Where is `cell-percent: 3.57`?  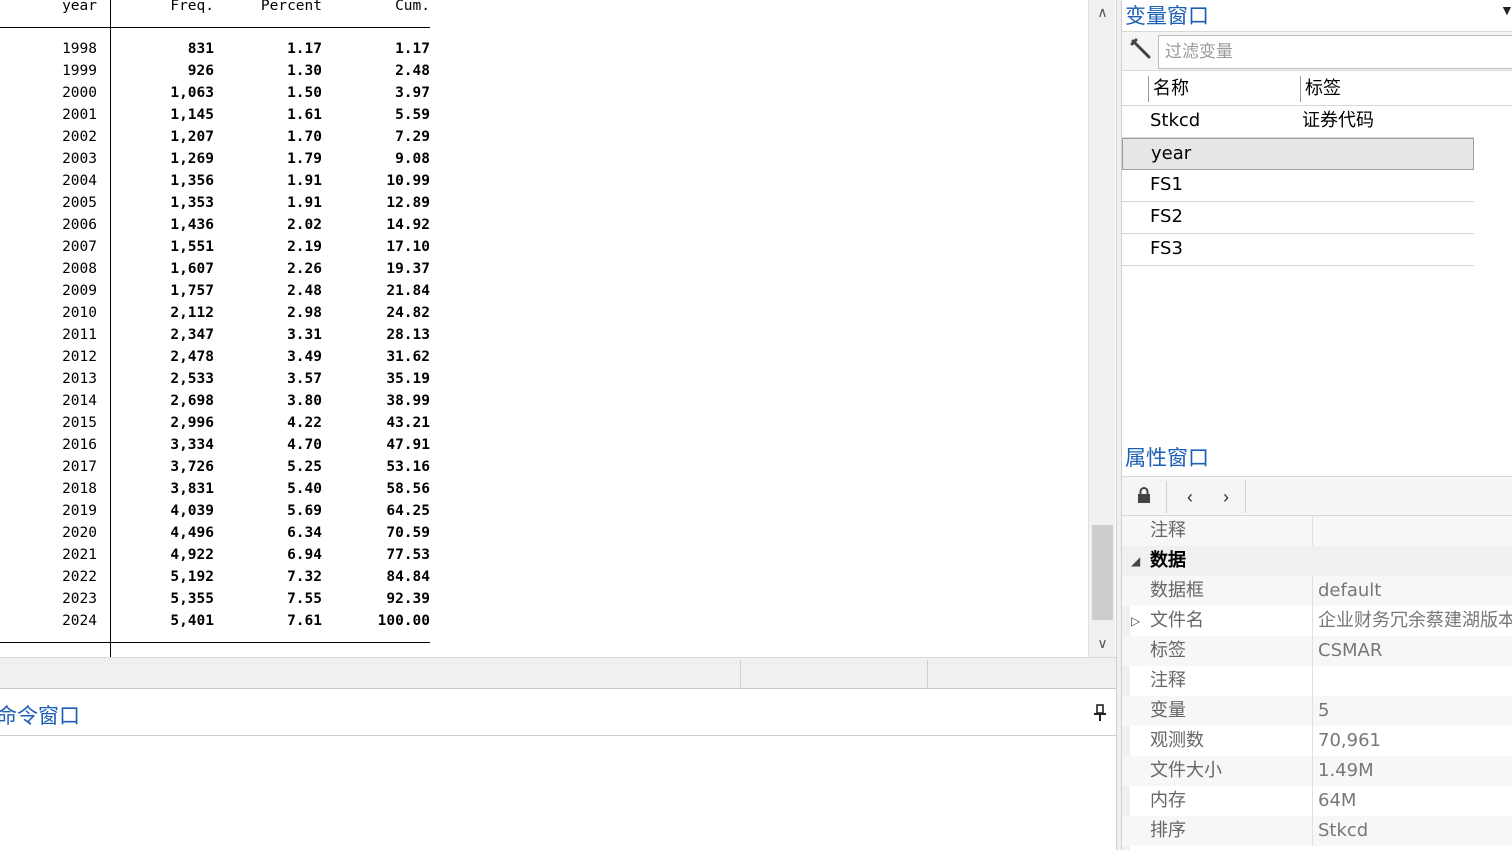
cell-percent: 3.57 is located at coordinates (304, 379).